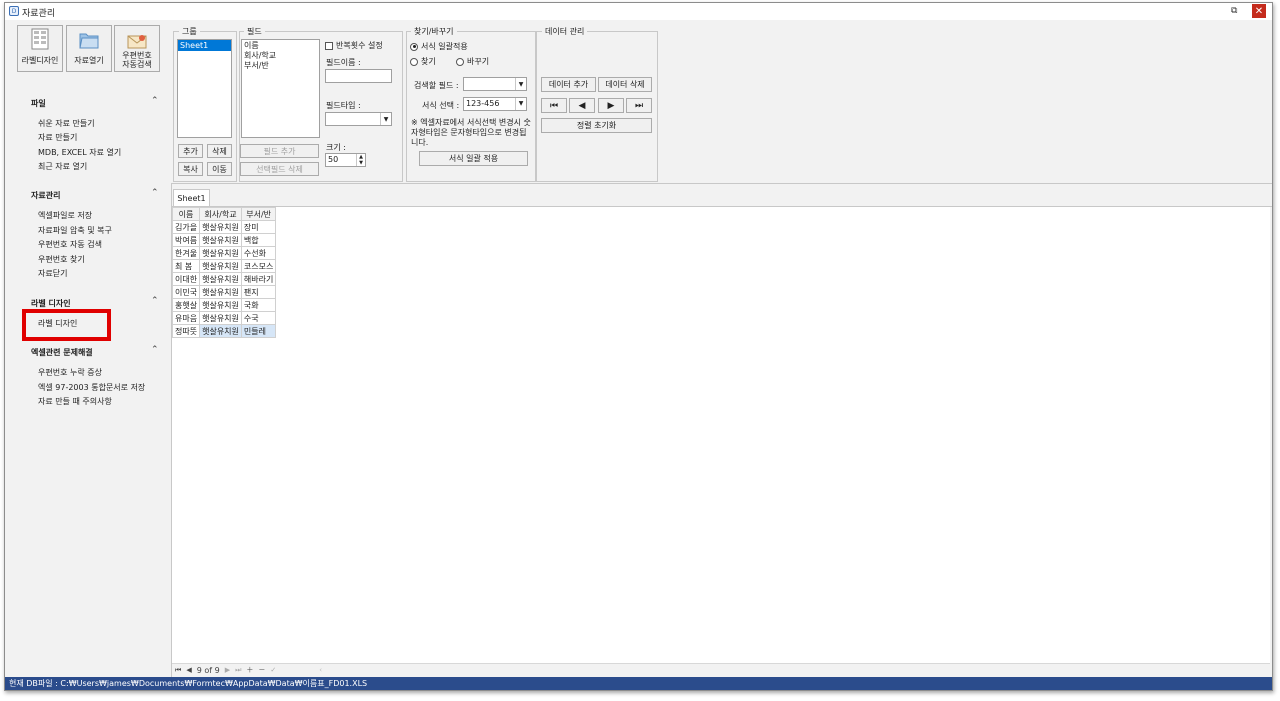 The width and height of the screenshot is (1280, 701). I want to click on sidebar-item-create: 자료 만들기, so click(57, 137).